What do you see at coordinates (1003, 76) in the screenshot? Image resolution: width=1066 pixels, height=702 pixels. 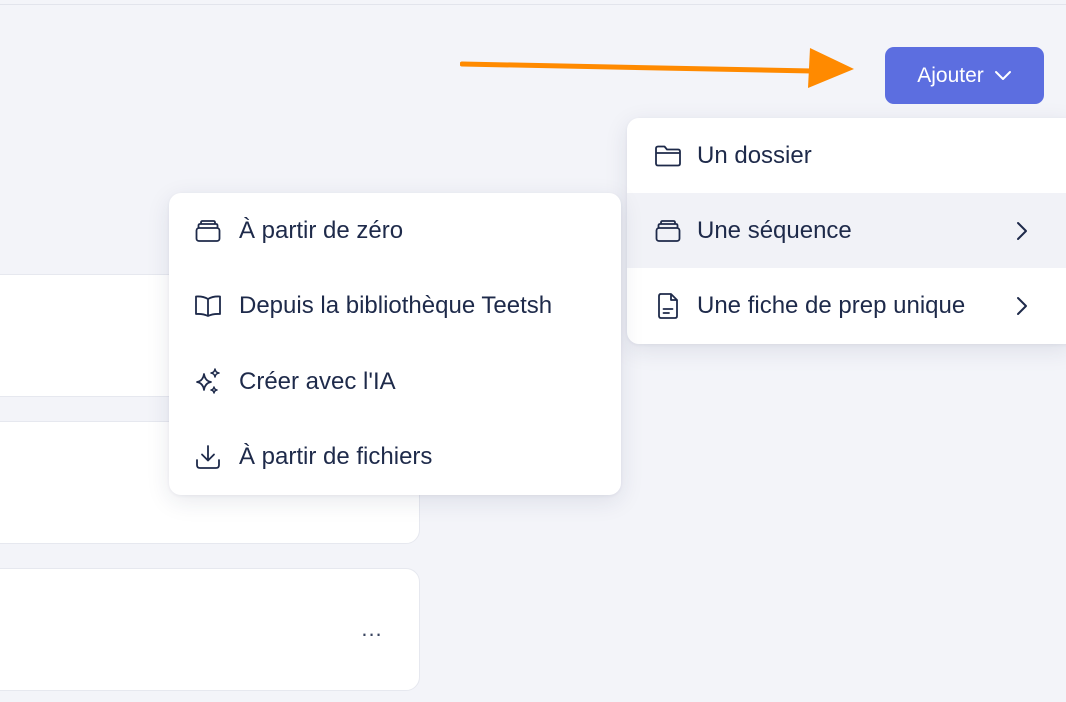 I see `chevron-down-icon` at bounding box center [1003, 76].